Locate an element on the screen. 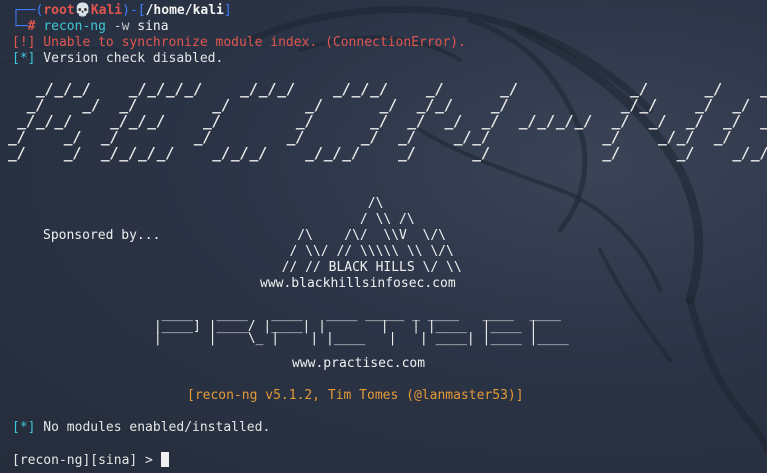  prompt-hash: # is located at coordinates (31, 26).